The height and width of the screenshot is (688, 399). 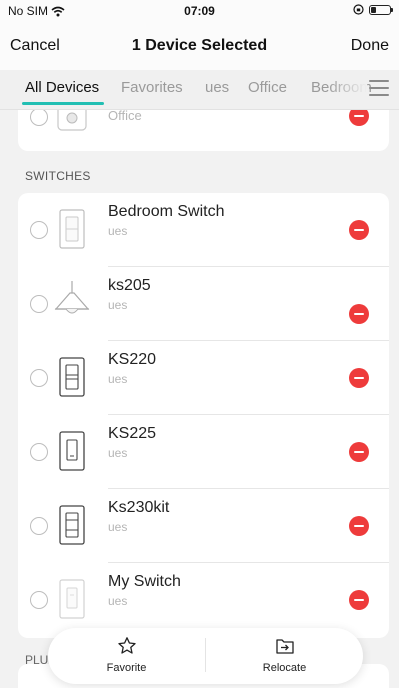 I want to click on tab-office: Office, so click(x=267, y=87).